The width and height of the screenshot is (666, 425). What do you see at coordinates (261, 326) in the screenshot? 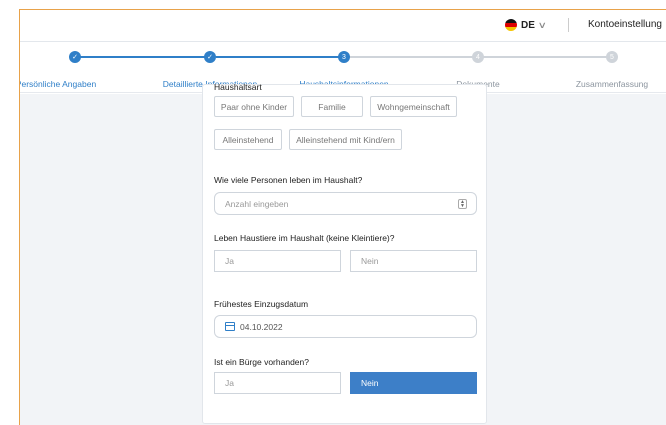
I see `move-in-date-value: 04.10.2022` at bounding box center [261, 326].